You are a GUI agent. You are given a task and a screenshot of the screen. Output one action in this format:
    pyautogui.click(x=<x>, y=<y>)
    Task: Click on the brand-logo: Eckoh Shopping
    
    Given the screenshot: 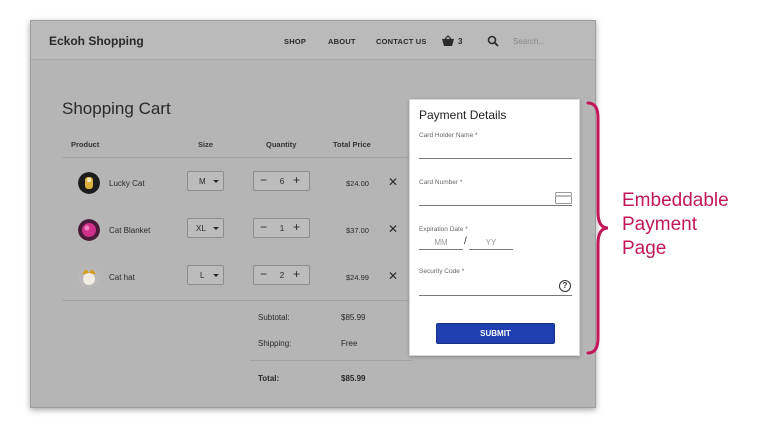 What is the action you would take?
    pyautogui.click(x=96, y=41)
    